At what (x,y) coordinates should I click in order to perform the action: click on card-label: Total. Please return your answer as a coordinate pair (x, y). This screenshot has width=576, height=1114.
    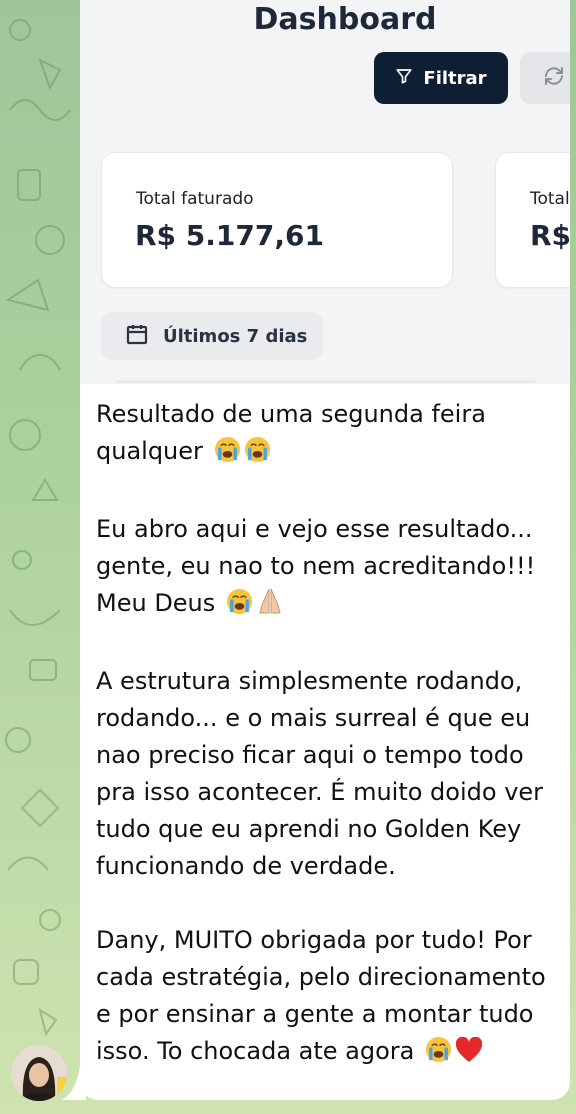
    Looking at the image, I should click on (550, 199).